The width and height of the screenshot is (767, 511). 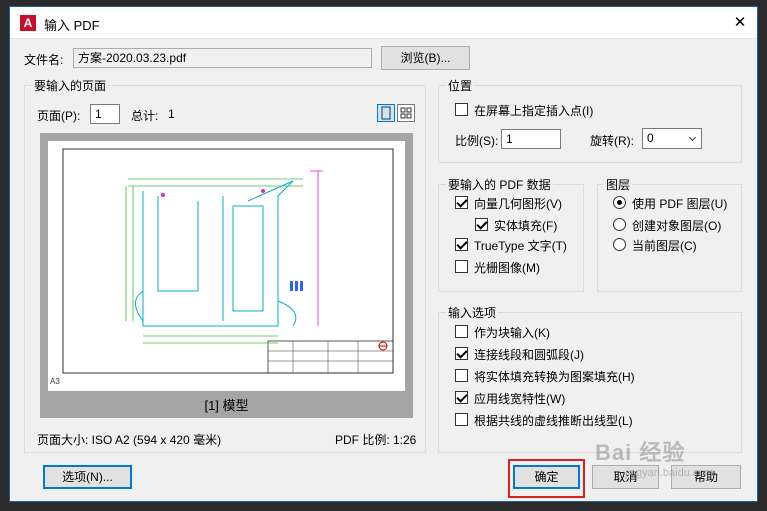 I want to click on layers-group-title: 图层, so click(x=618, y=184).